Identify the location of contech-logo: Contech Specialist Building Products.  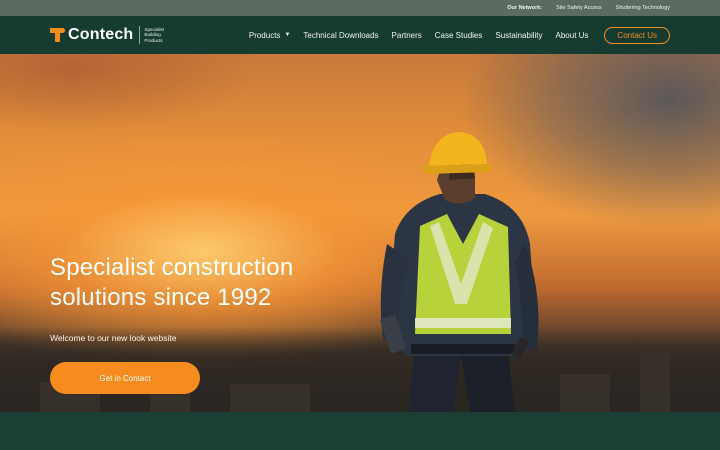
(112, 35).